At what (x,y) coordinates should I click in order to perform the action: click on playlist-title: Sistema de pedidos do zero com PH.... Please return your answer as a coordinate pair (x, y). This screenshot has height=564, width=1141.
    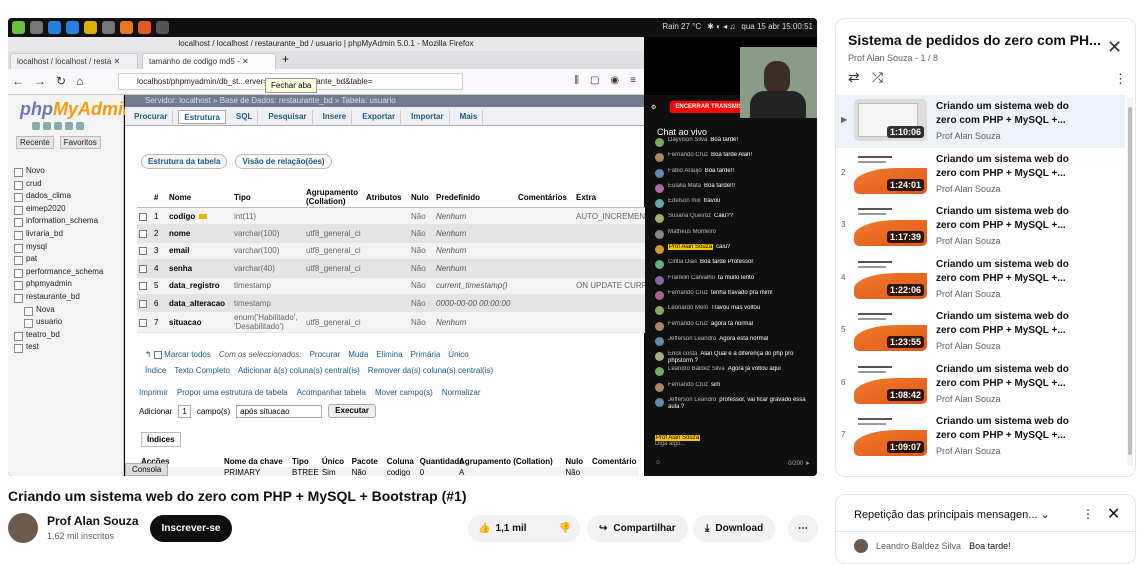
    Looking at the image, I should click on (975, 40).